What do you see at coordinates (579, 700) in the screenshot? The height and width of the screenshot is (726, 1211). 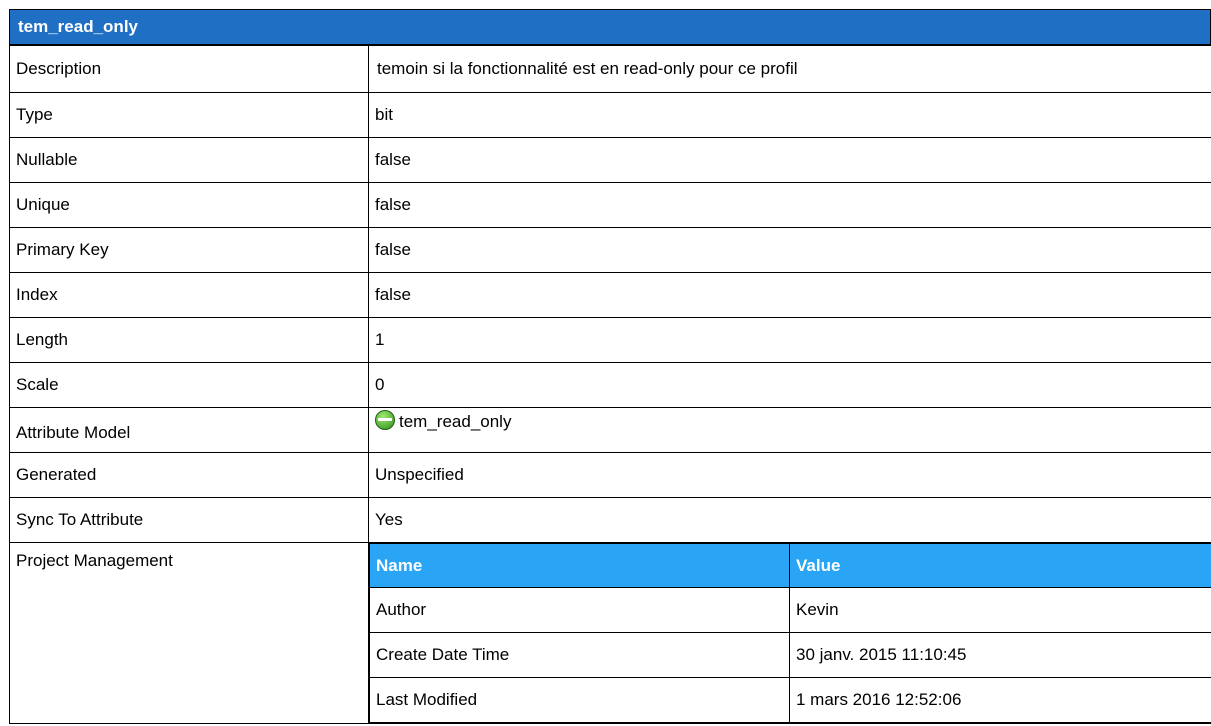 I see `pm-name: Last Modified` at bounding box center [579, 700].